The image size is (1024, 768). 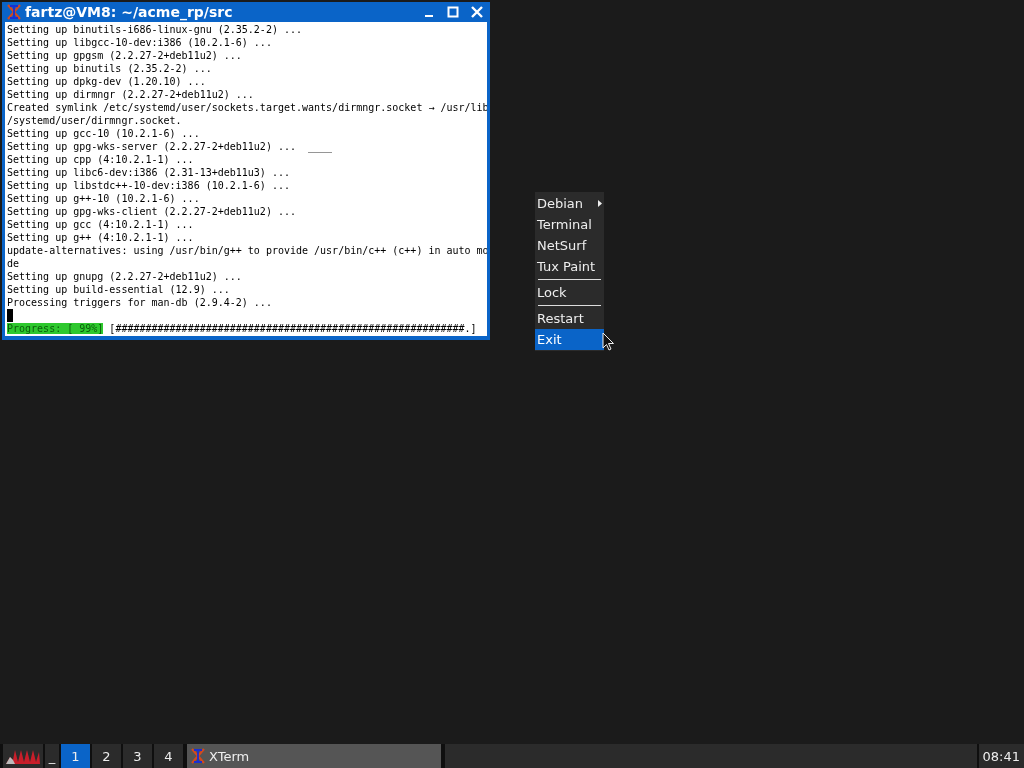 I want to click on desktop-button: 3, so click(x=137, y=756).